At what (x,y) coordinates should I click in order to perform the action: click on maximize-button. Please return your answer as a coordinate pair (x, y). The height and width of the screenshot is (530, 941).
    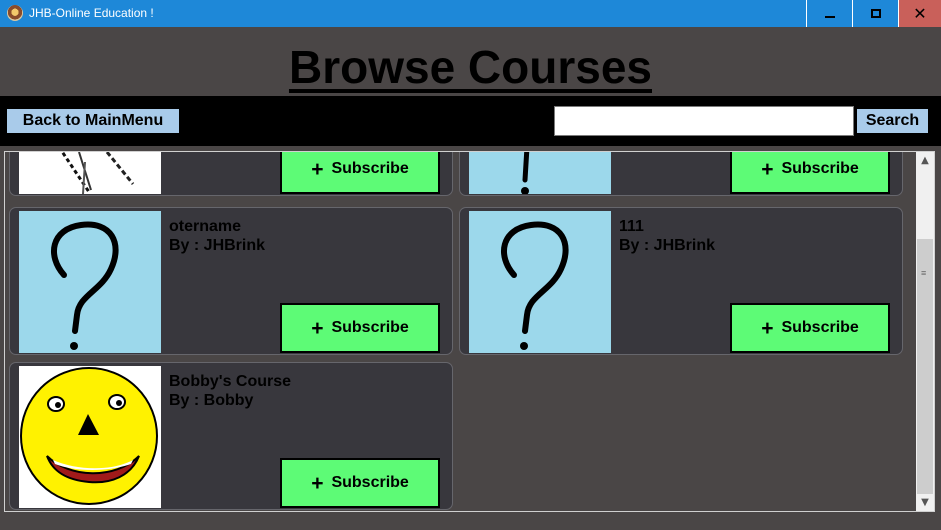
    Looking at the image, I should click on (875, 13).